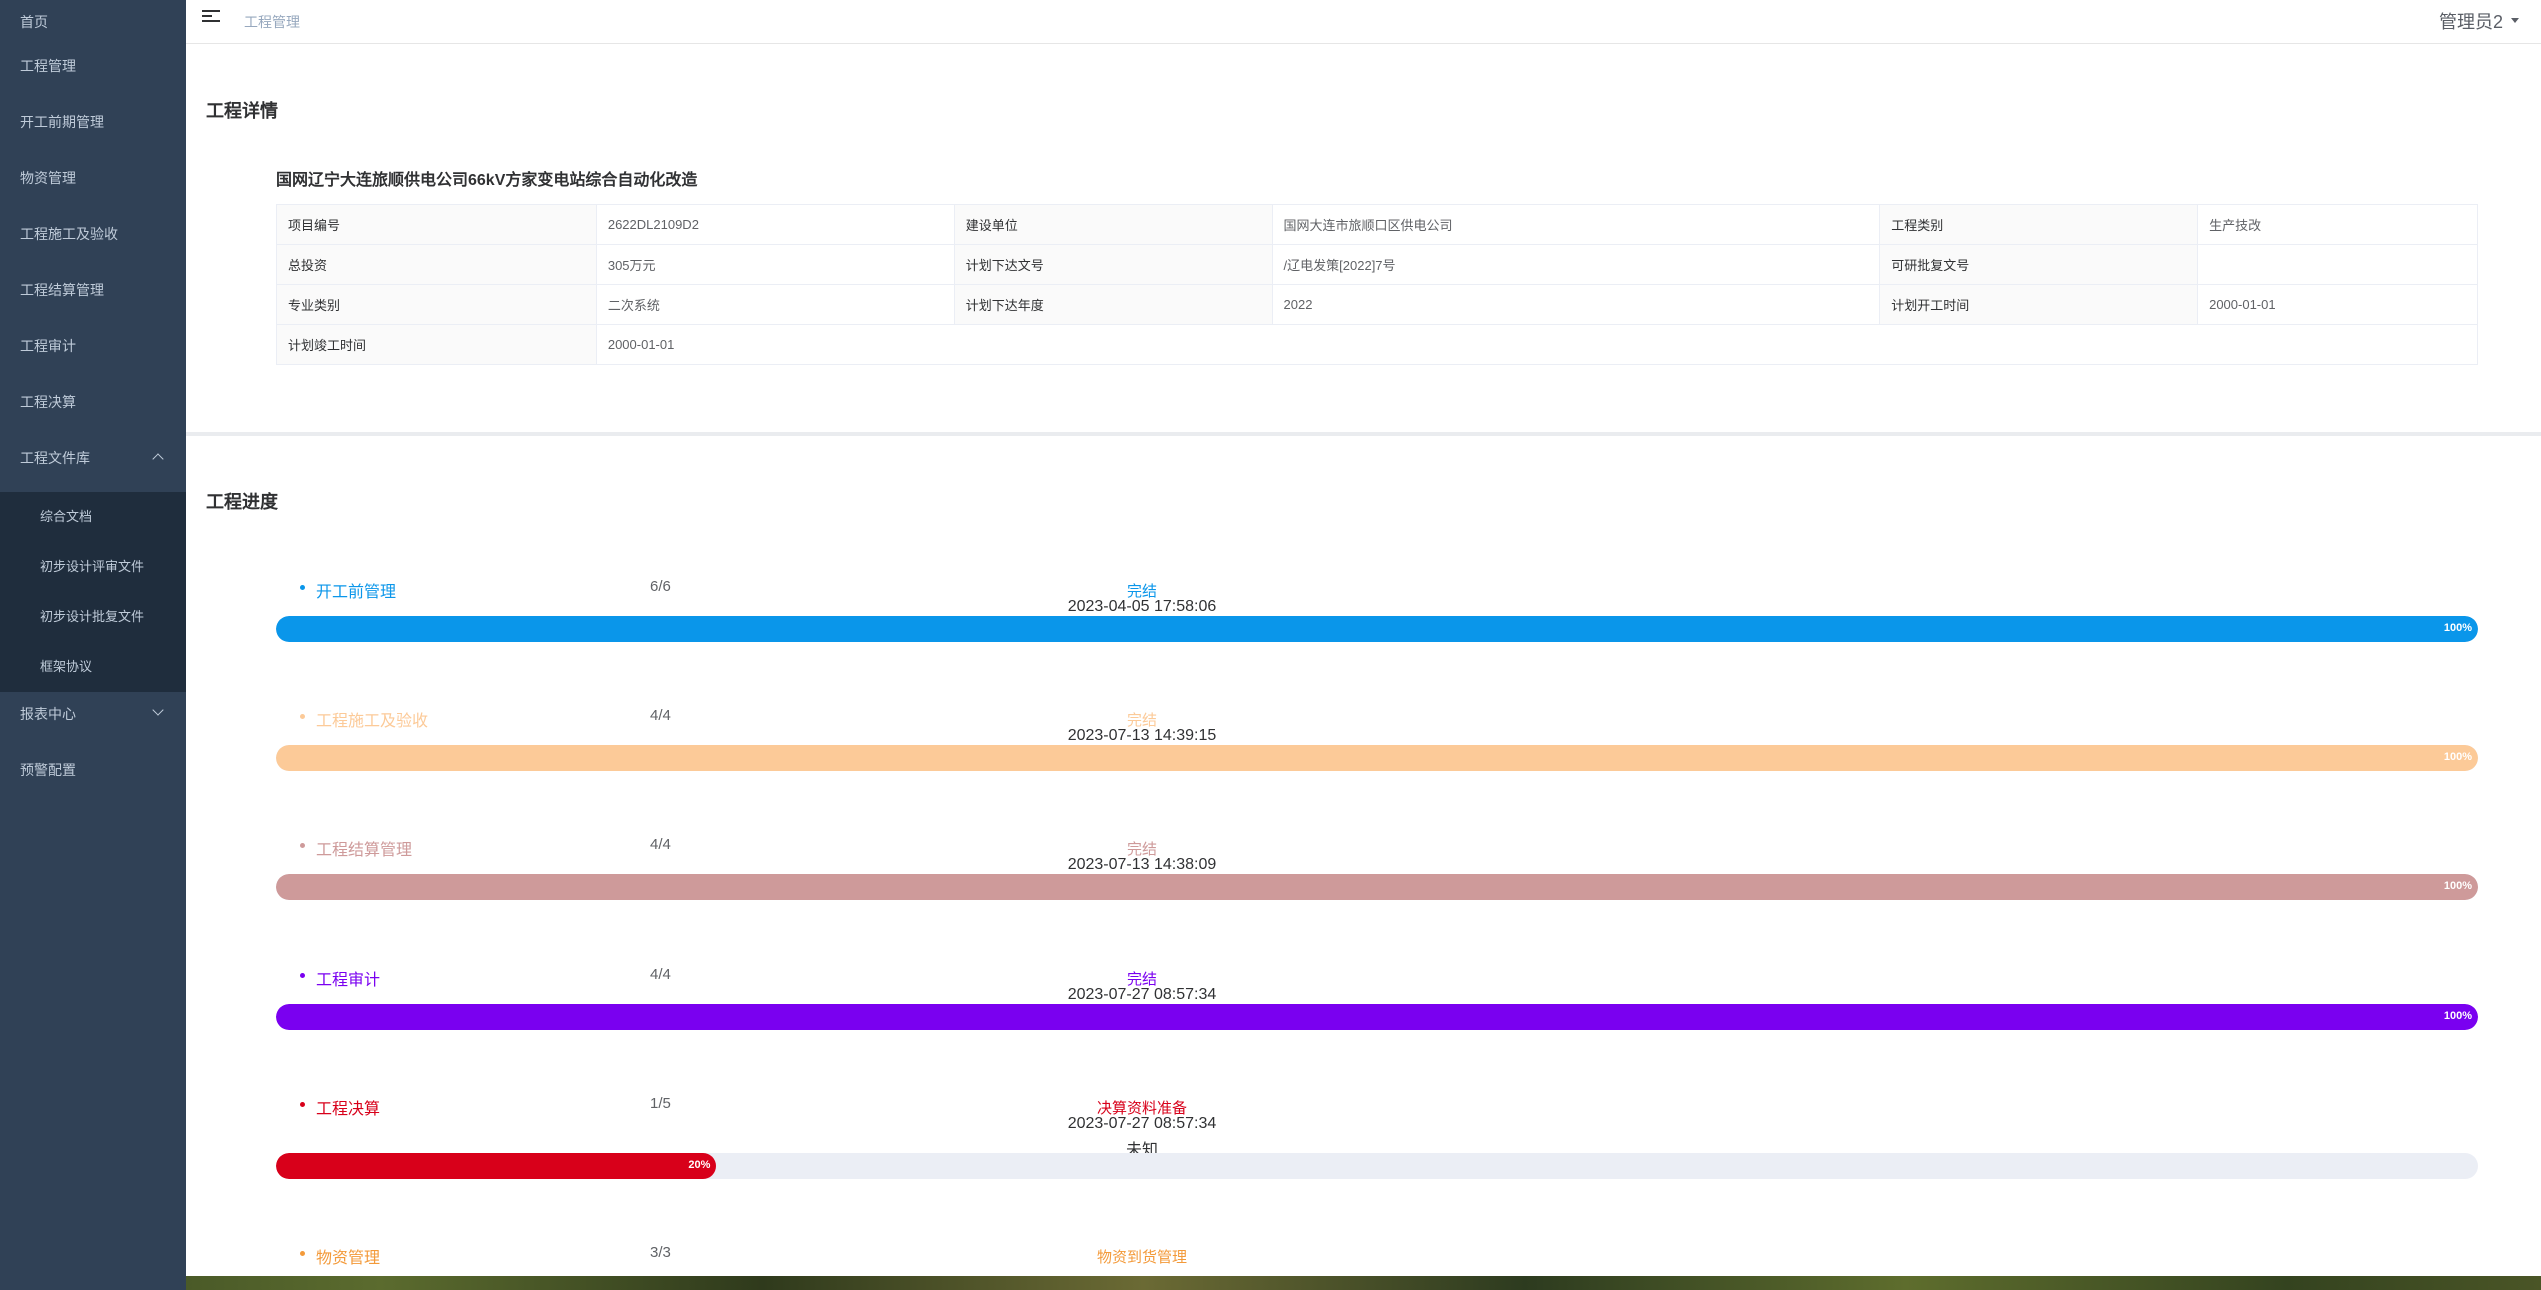  Describe the element at coordinates (93, 184) in the screenshot. I see `sidebar-item-materials: 物资管理` at that location.